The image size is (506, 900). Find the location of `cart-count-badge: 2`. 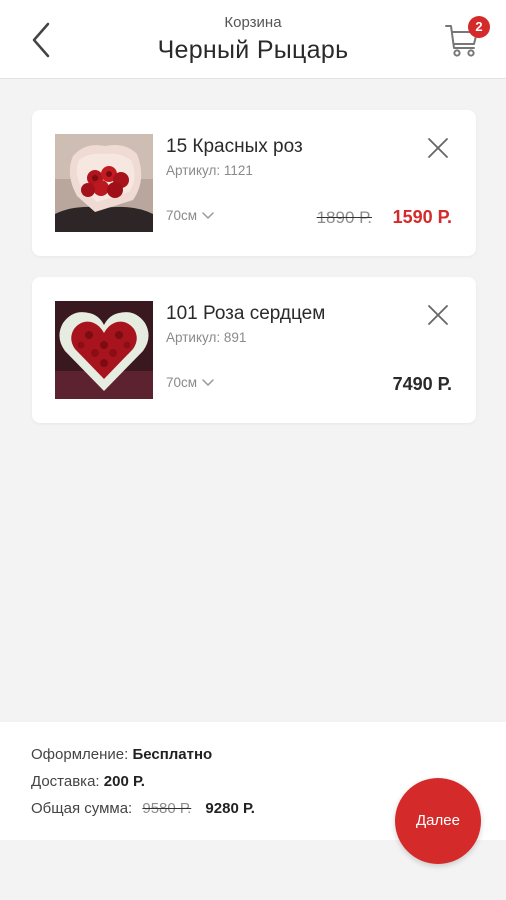

cart-count-badge: 2 is located at coordinates (479, 27).